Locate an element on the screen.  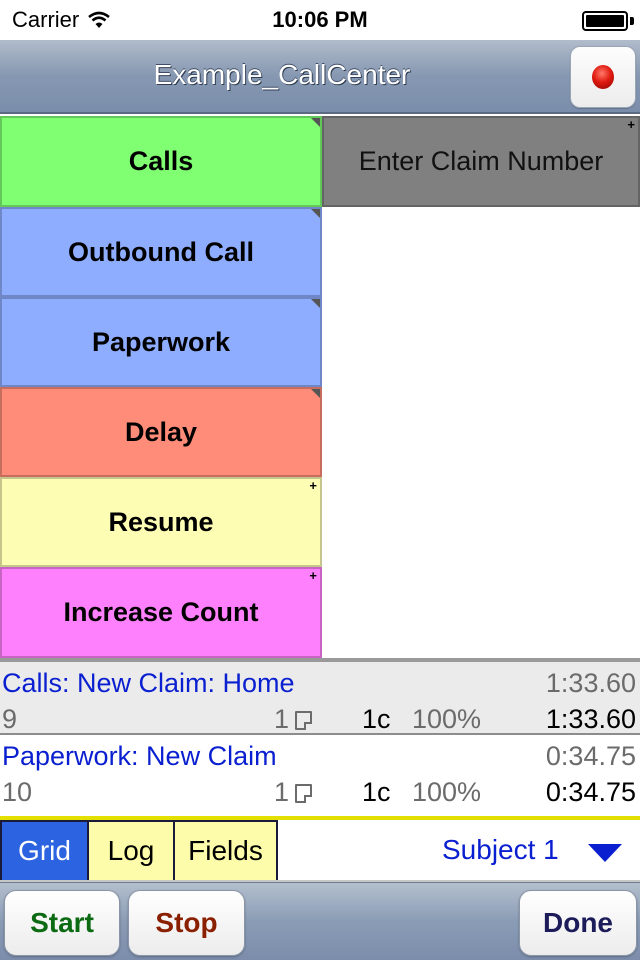
grid-button-enter-claim-number: Enter Claim Number + is located at coordinates (481, 161).